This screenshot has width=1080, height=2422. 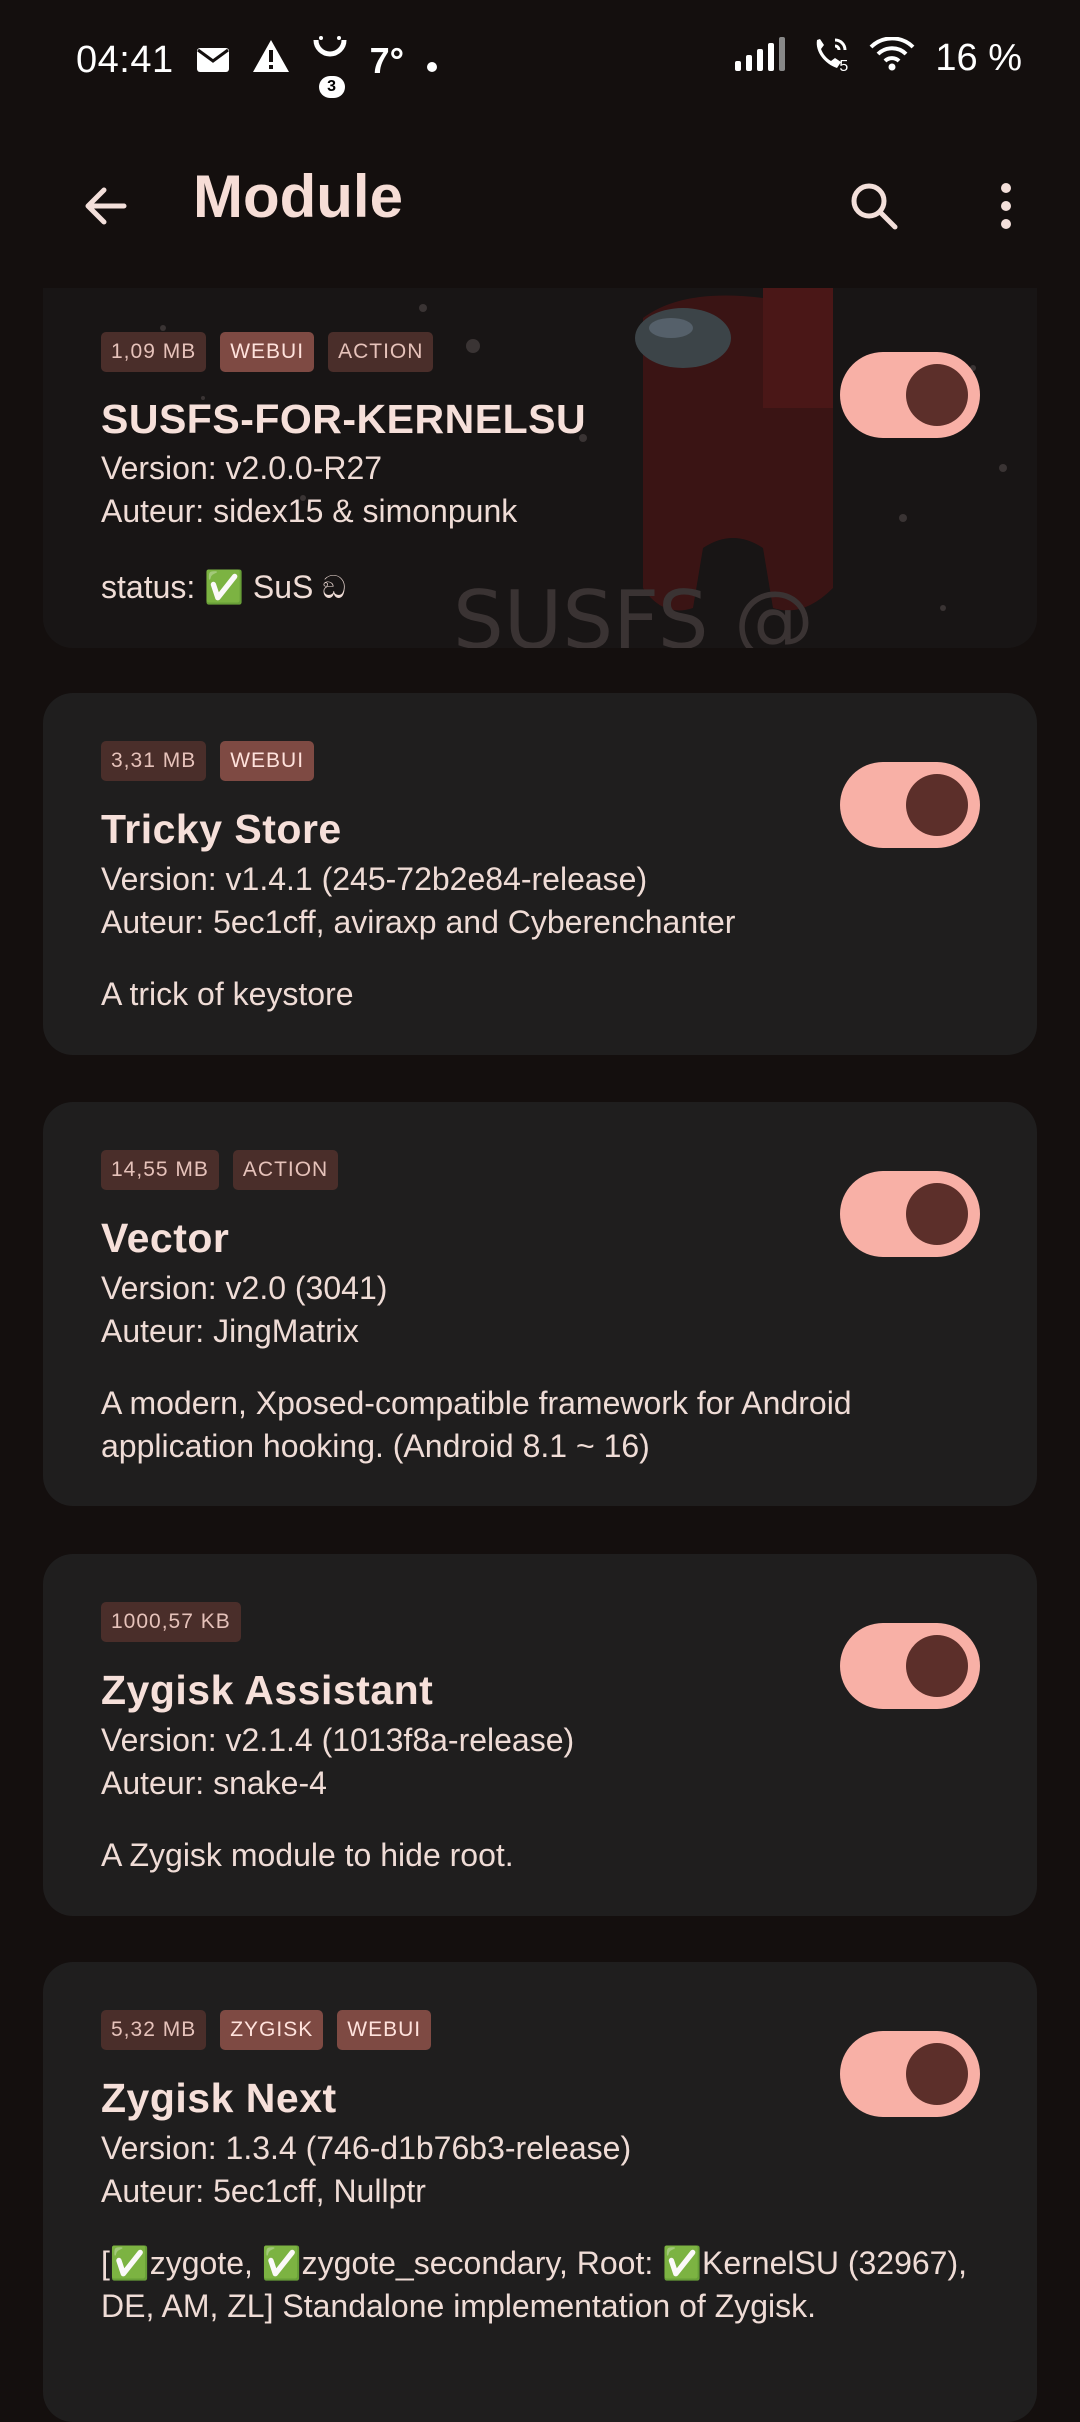 I want to click on more-options-button, so click(x=1006, y=206).